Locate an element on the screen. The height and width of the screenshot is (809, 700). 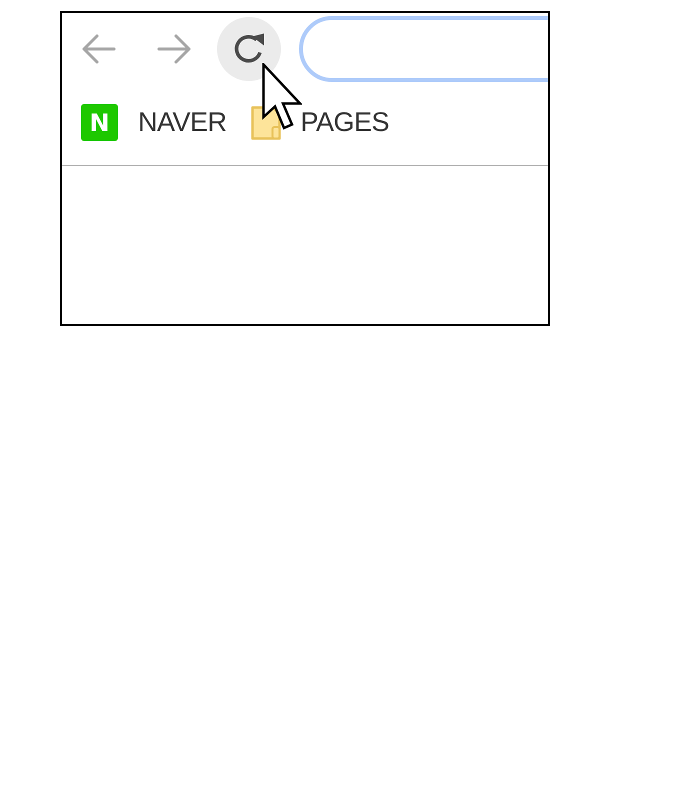
bookmark-link: NAVER is located at coordinates (182, 122).